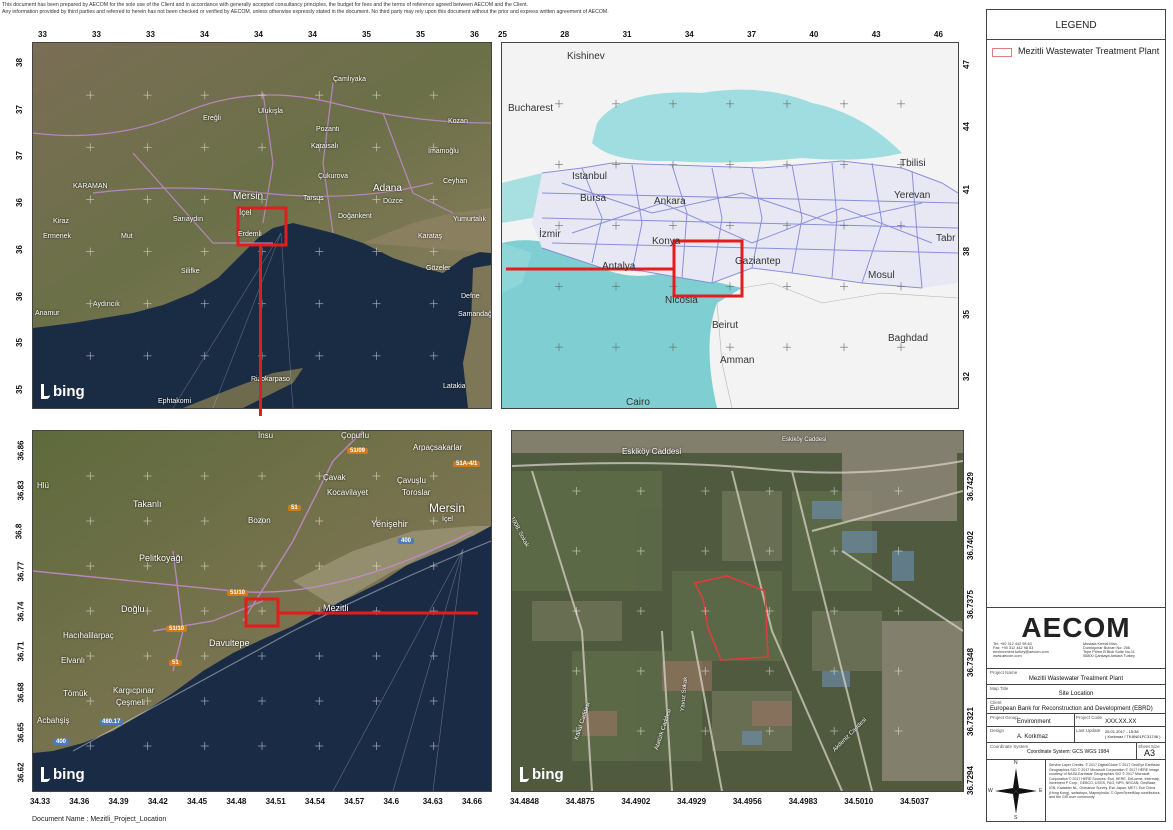 The height and width of the screenshot is (830, 1173). I want to click on coordinate-tick: 36.7375, so click(970, 604).